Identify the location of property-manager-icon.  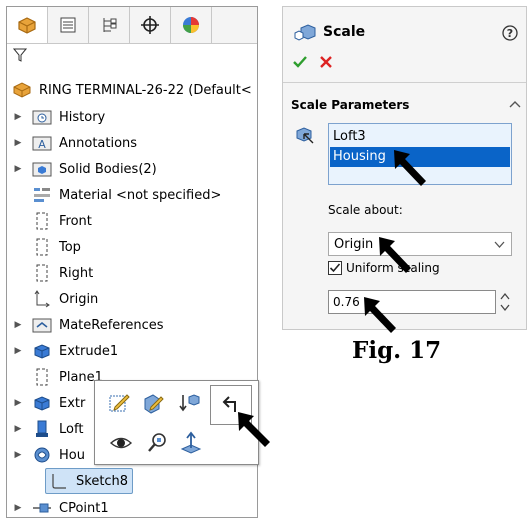
(68, 25).